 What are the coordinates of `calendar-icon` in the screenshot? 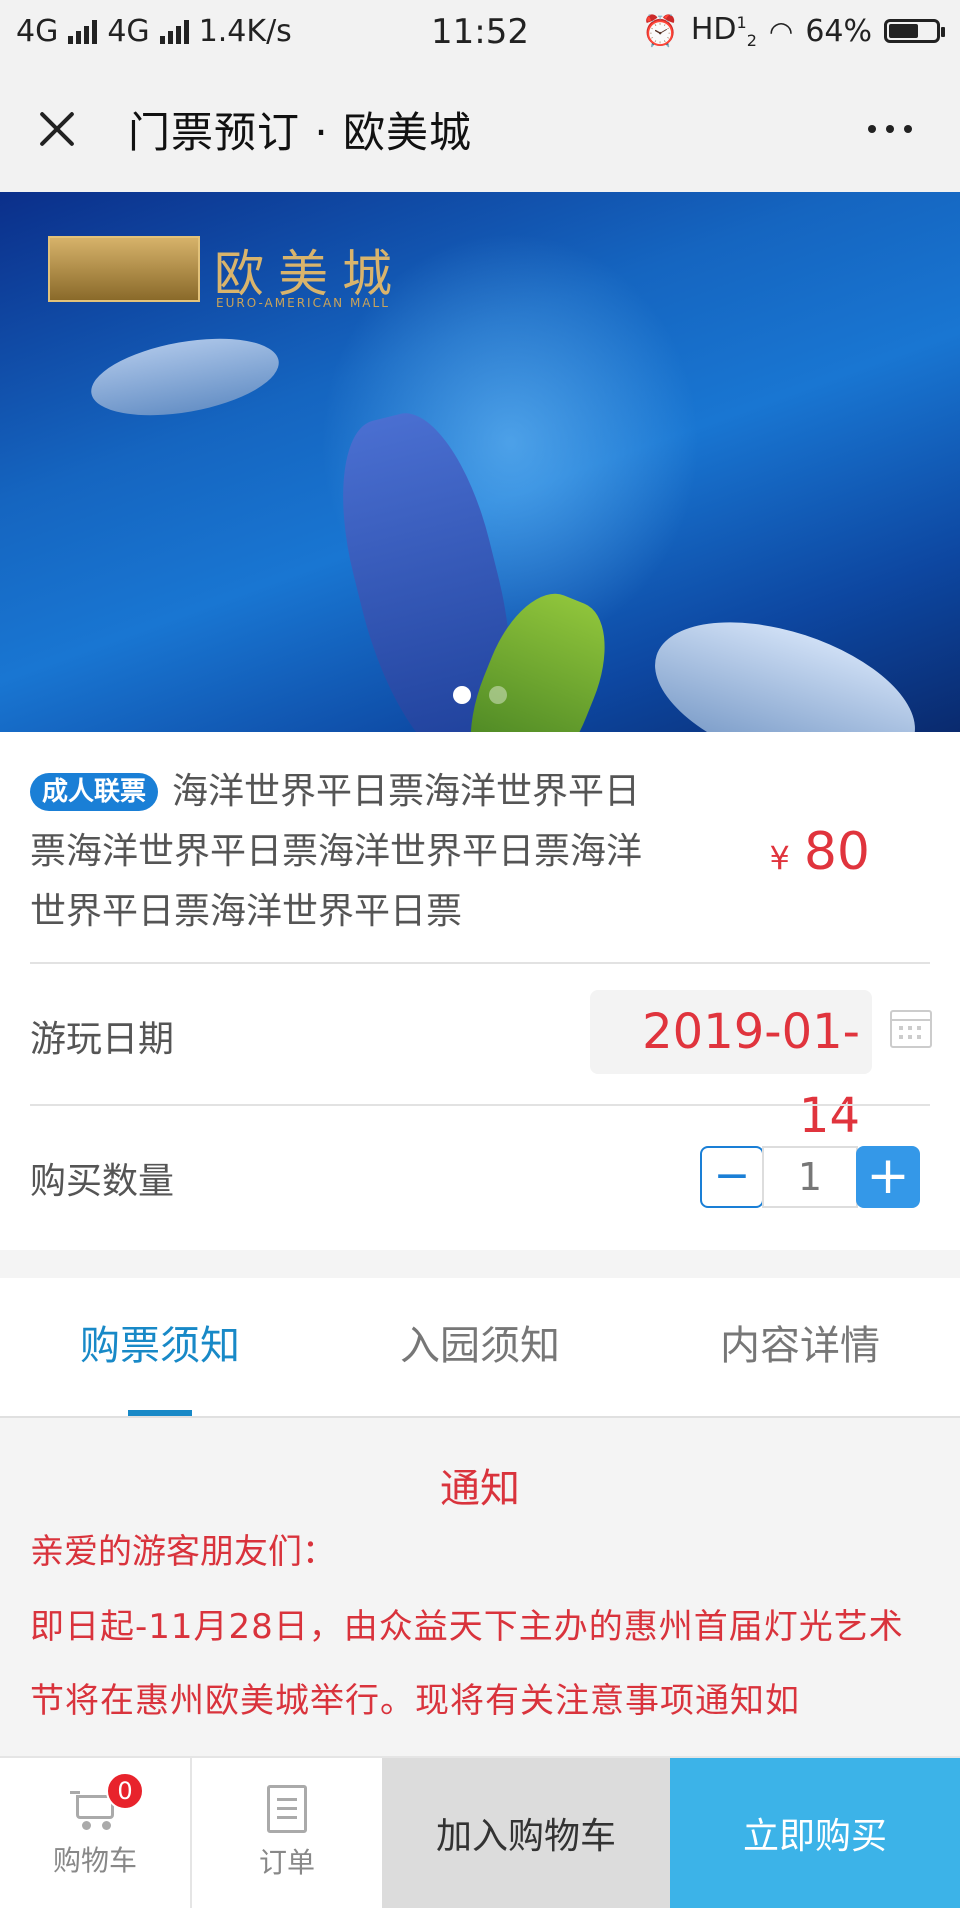 It's located at (911, 1029).